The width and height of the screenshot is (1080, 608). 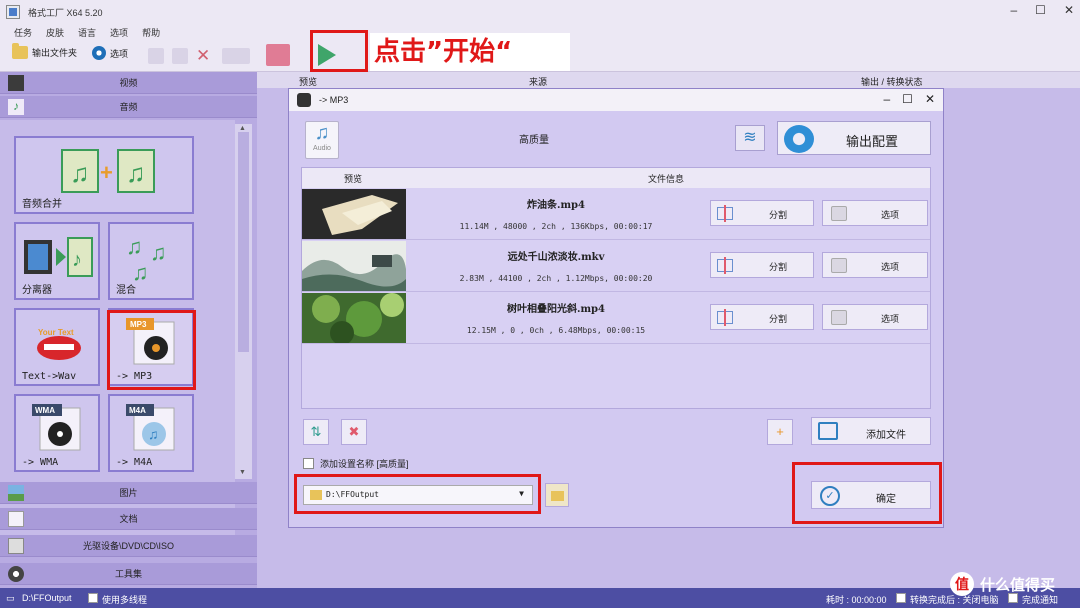 What do you see at coordinates (780, 432) in the screenshot?
I see `add-folder-button: +` at bounding box center [780, 432].